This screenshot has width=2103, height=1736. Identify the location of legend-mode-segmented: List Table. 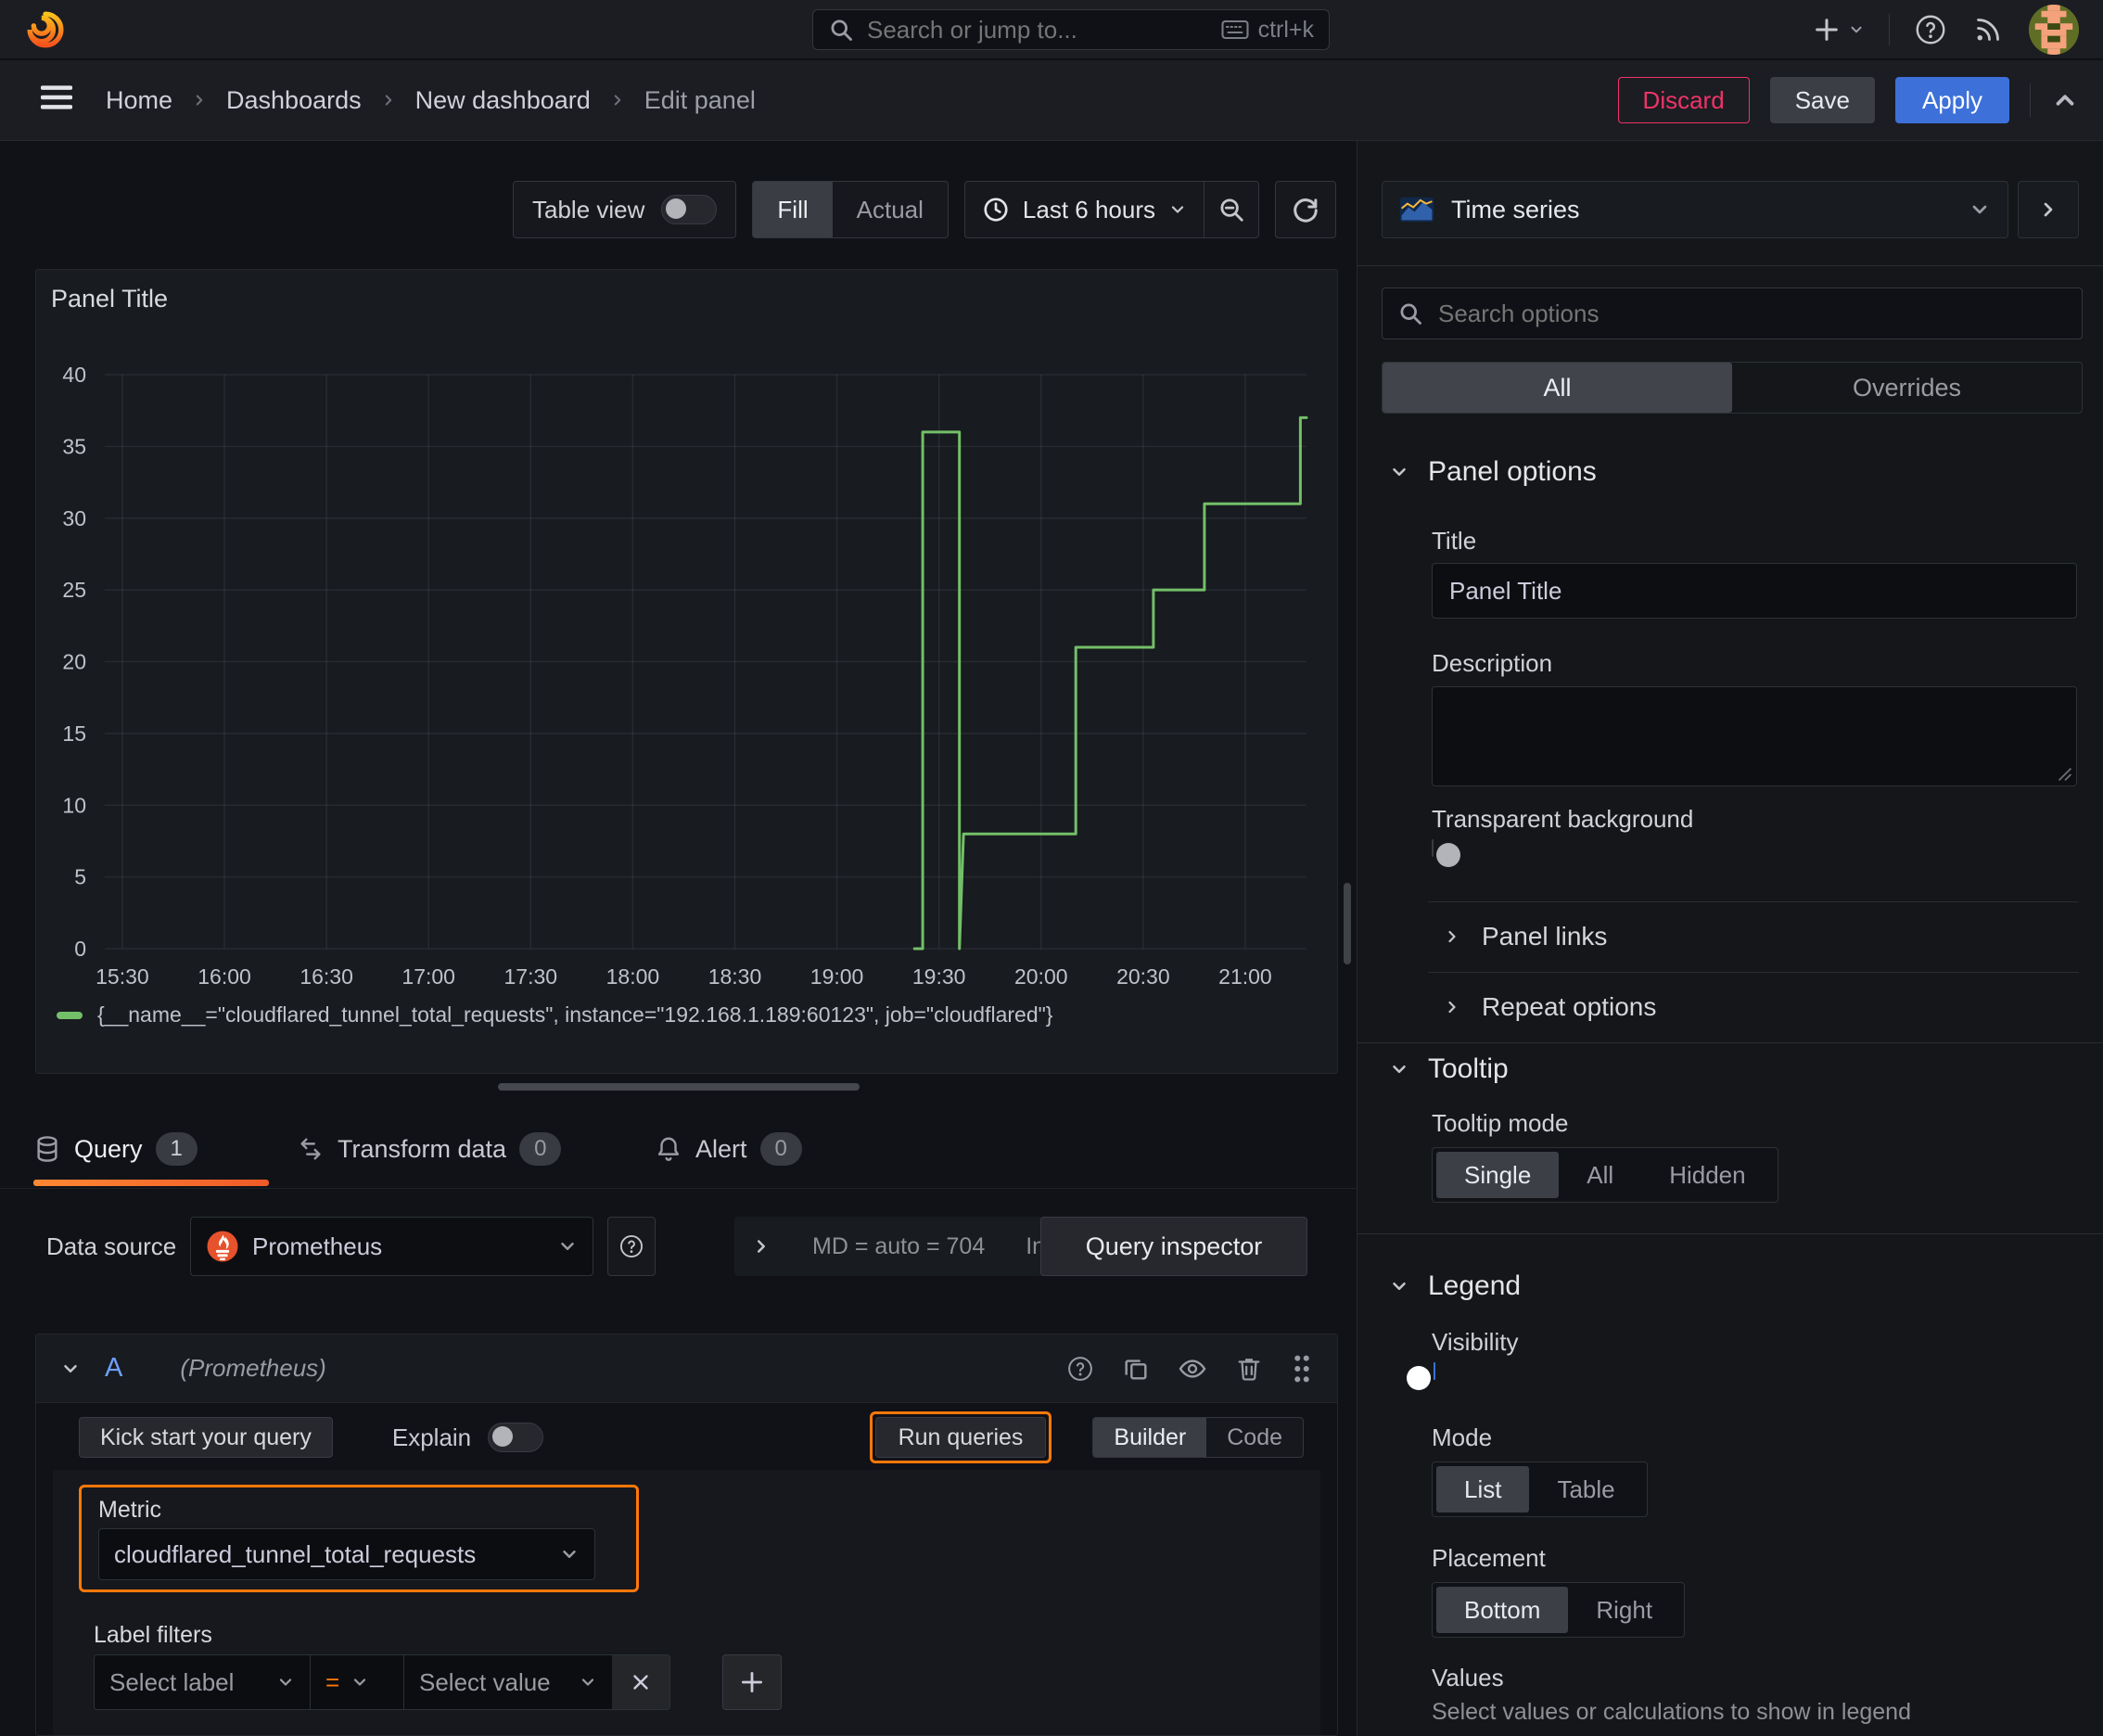
(1540, 1489).